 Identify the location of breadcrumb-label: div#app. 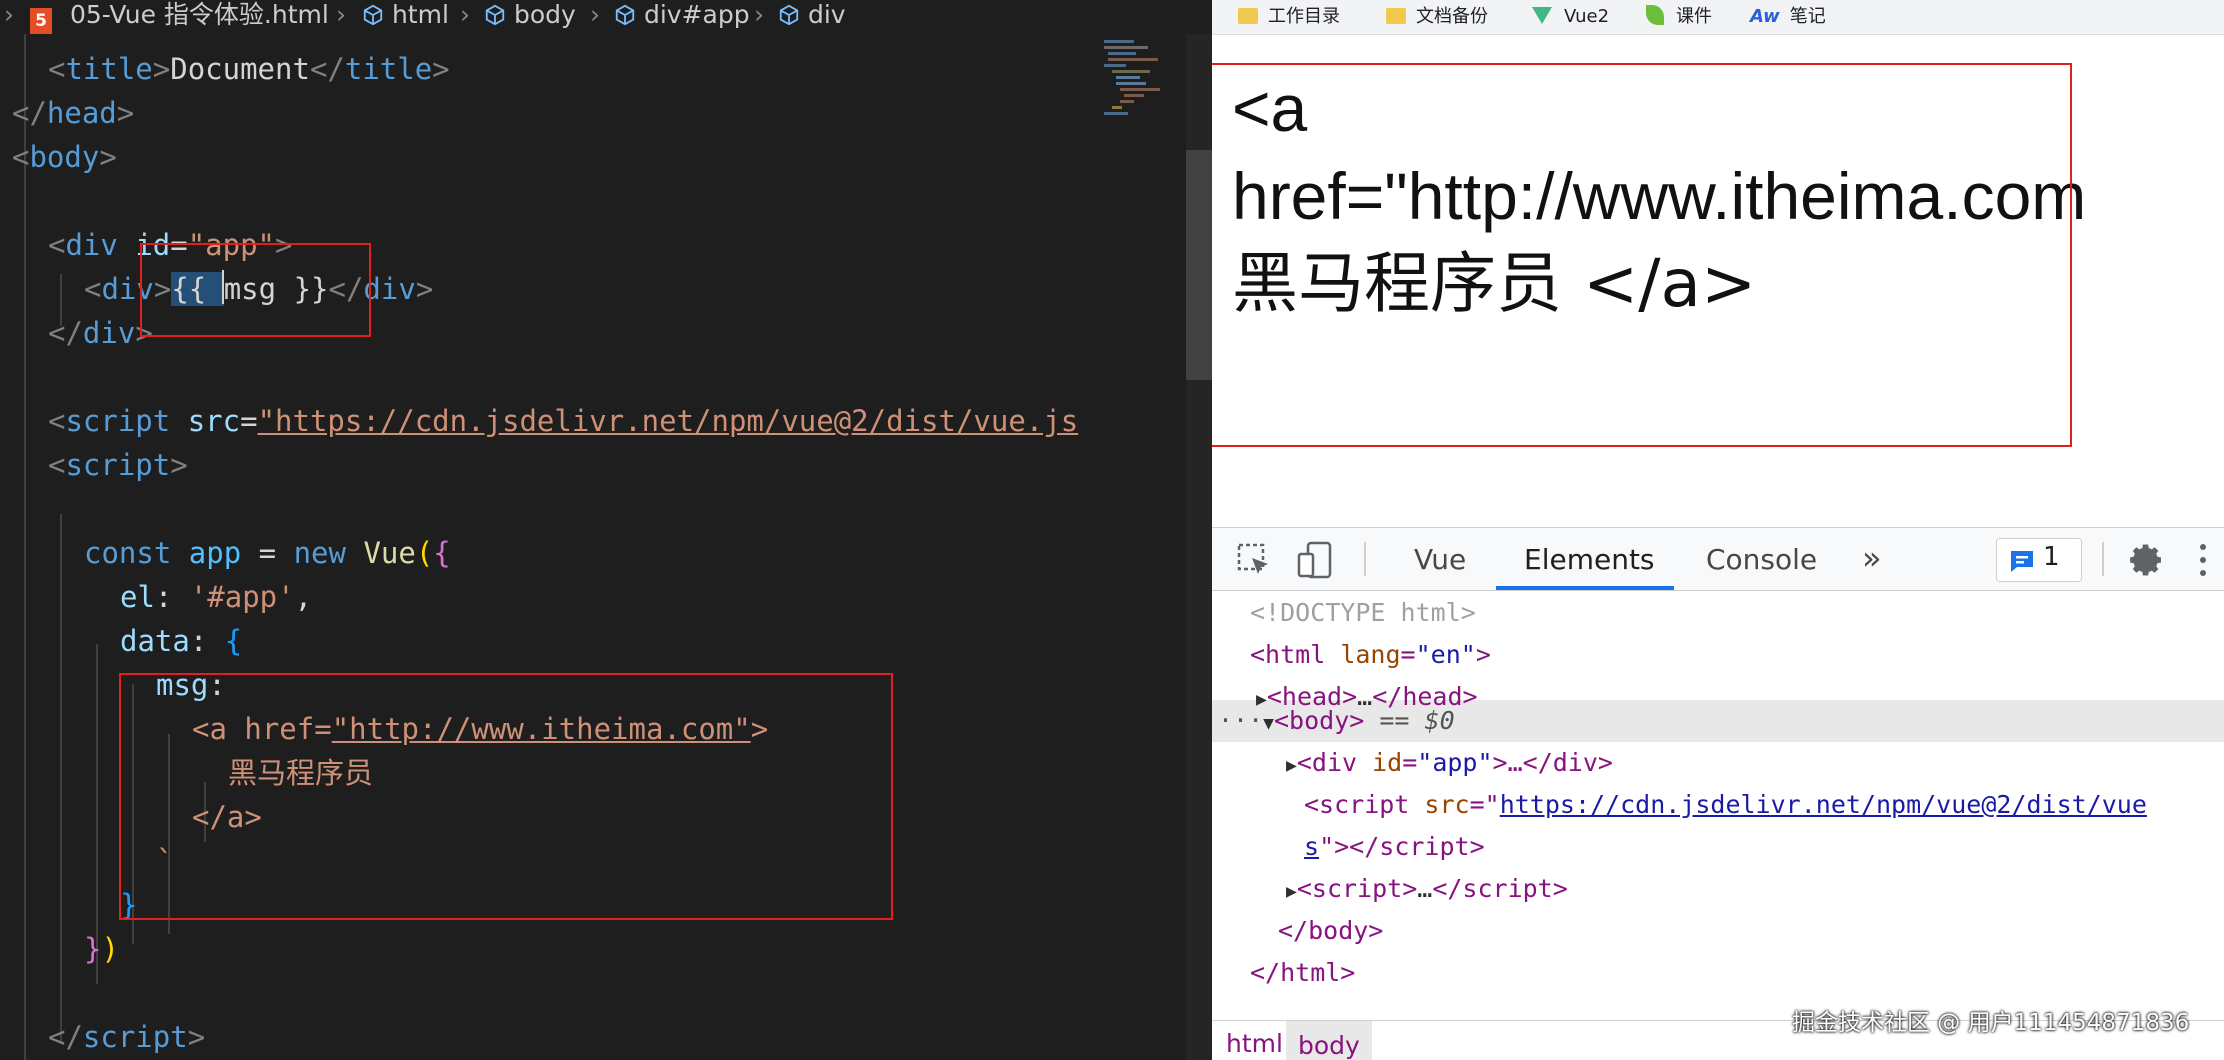
(696, 14).